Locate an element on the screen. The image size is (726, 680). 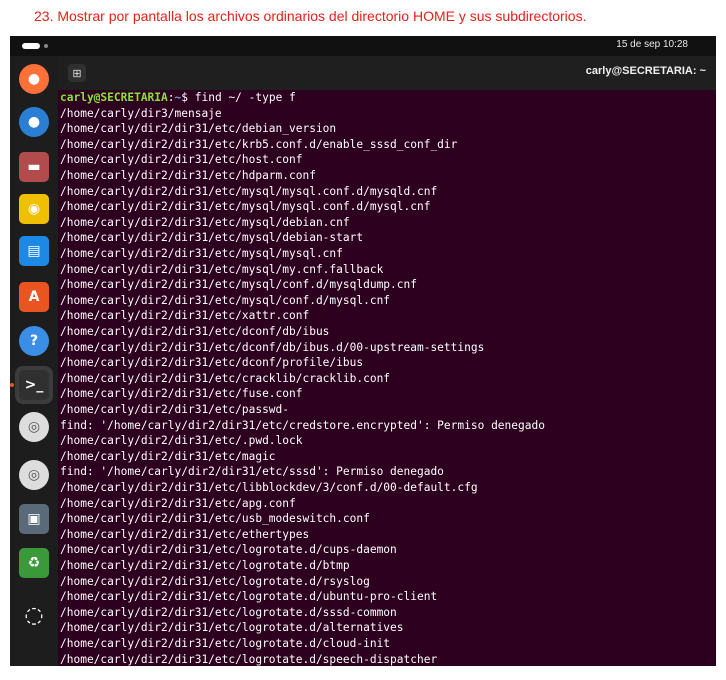
firefox-icon: ● is located at coordinates (34, 79).